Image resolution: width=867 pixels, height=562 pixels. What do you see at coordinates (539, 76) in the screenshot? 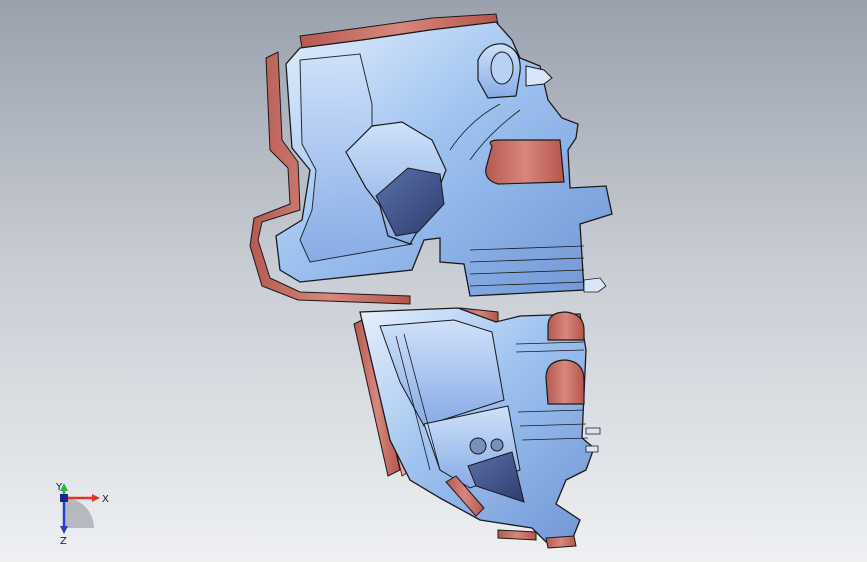
I see `clip-tab` at bounding box center [539, 76].